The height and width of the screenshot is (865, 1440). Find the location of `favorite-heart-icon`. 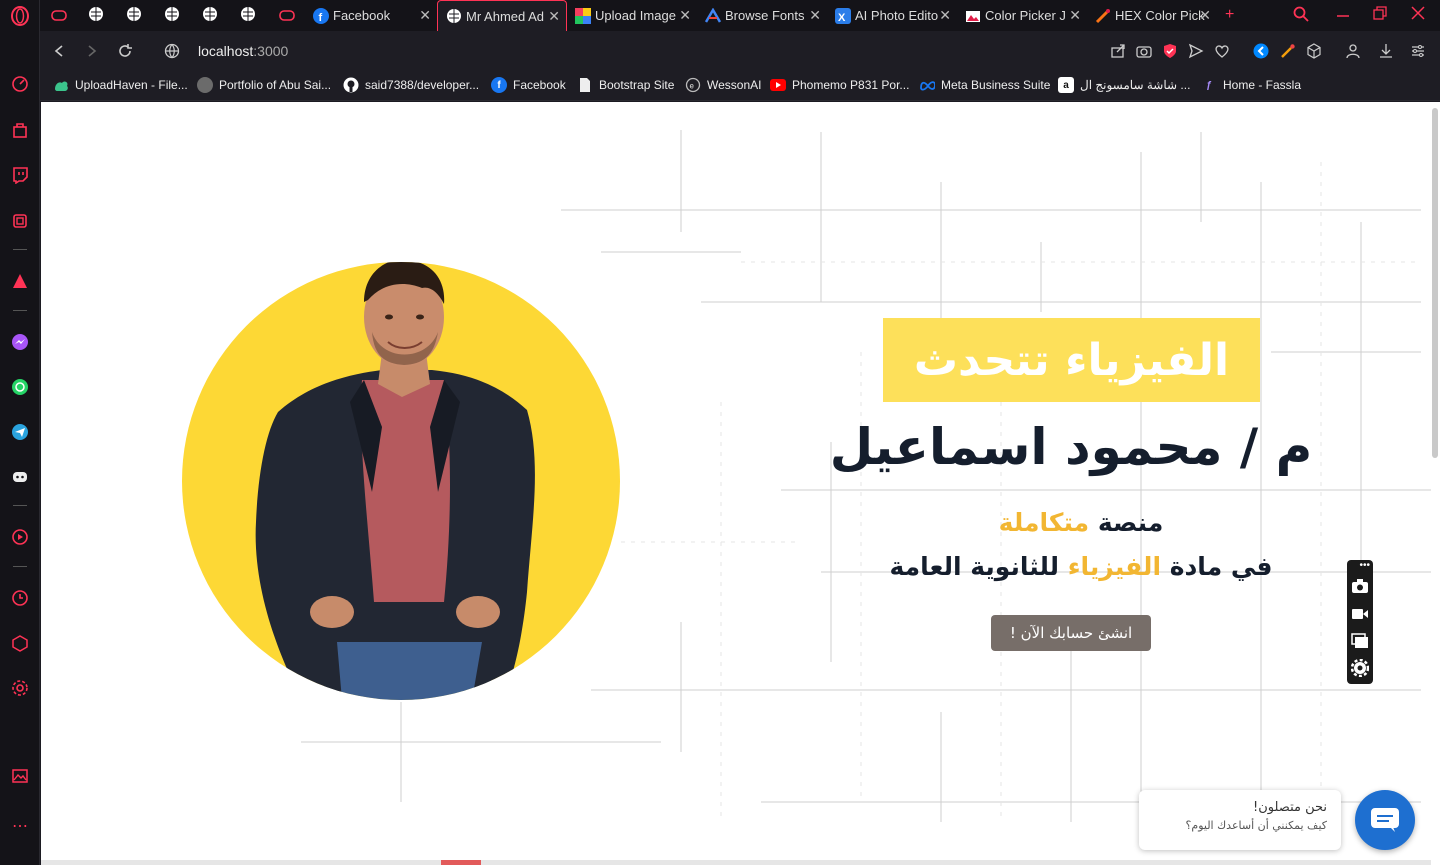

favorite-heart-icon is located at coordinates (1222, 51).